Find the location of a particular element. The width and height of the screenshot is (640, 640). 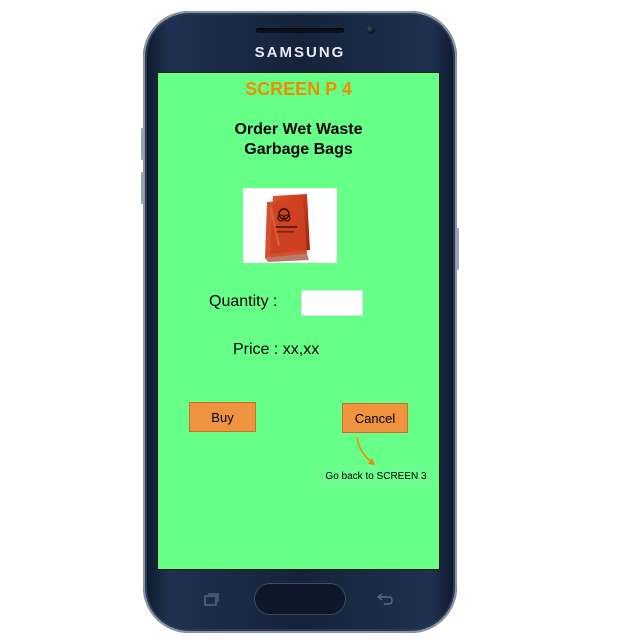

product-image is located at coordinates (290, 225).